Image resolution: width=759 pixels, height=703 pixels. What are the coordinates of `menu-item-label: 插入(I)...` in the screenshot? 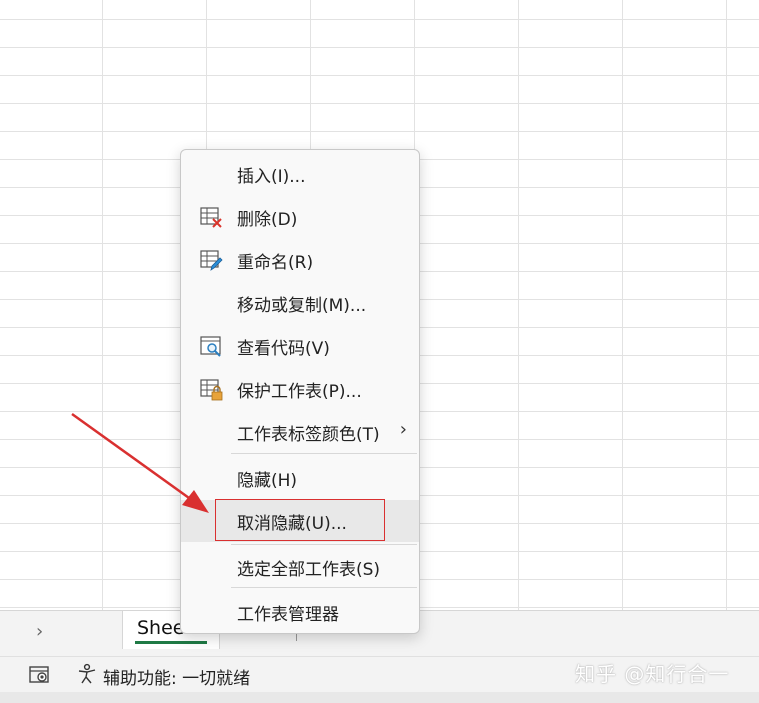 It's located at (271, 177).